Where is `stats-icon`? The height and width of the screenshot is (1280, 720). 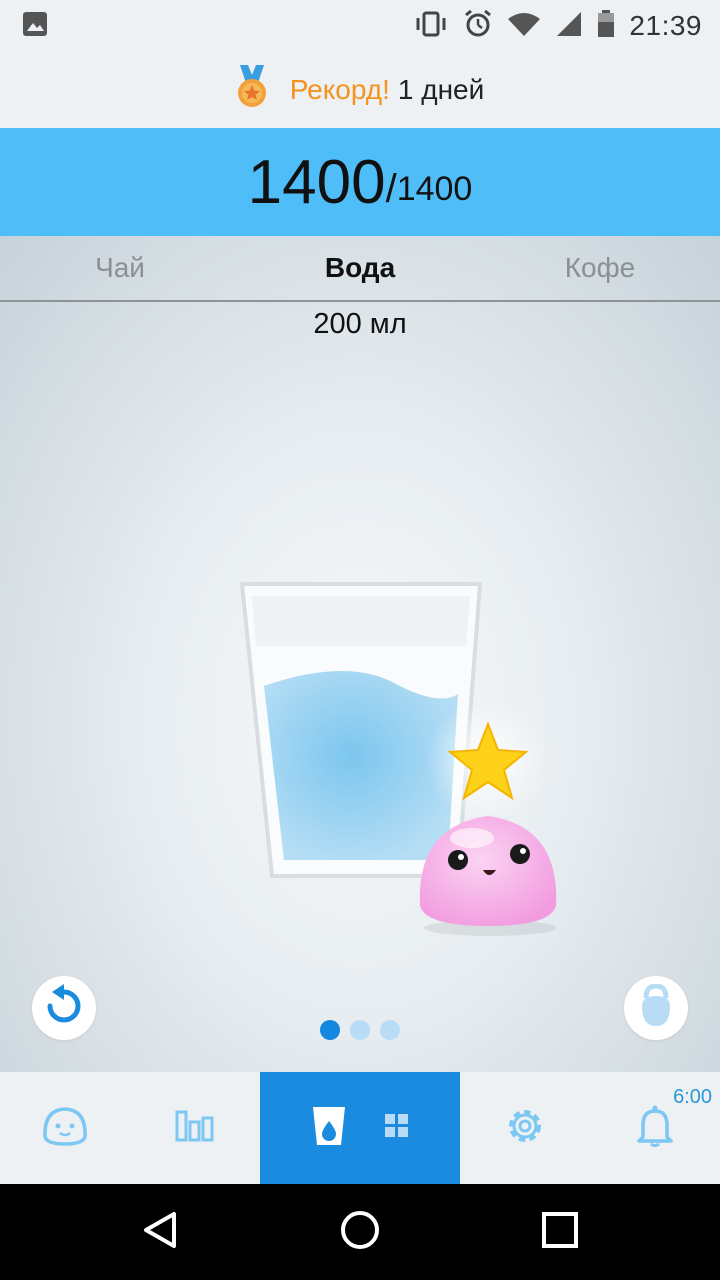
stats-icon is located at coordinates (195, 1128).